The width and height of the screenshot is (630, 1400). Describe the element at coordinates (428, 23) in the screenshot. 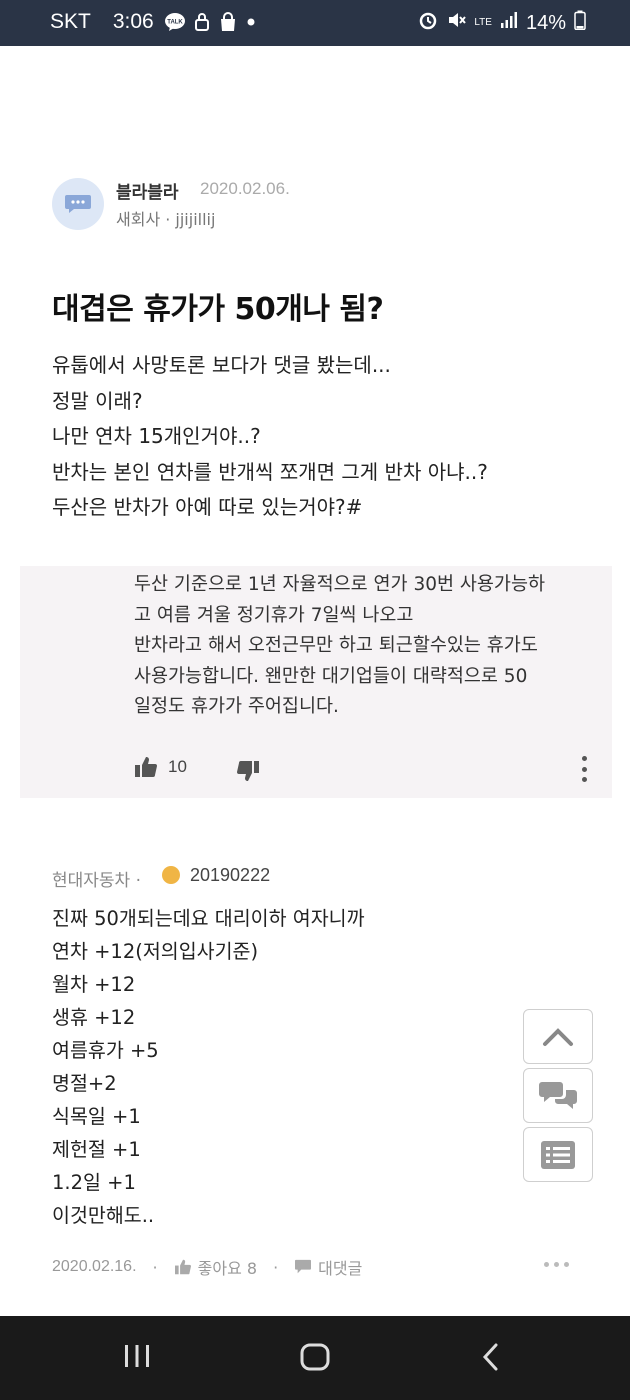

I see `alarm-icon` at that location.